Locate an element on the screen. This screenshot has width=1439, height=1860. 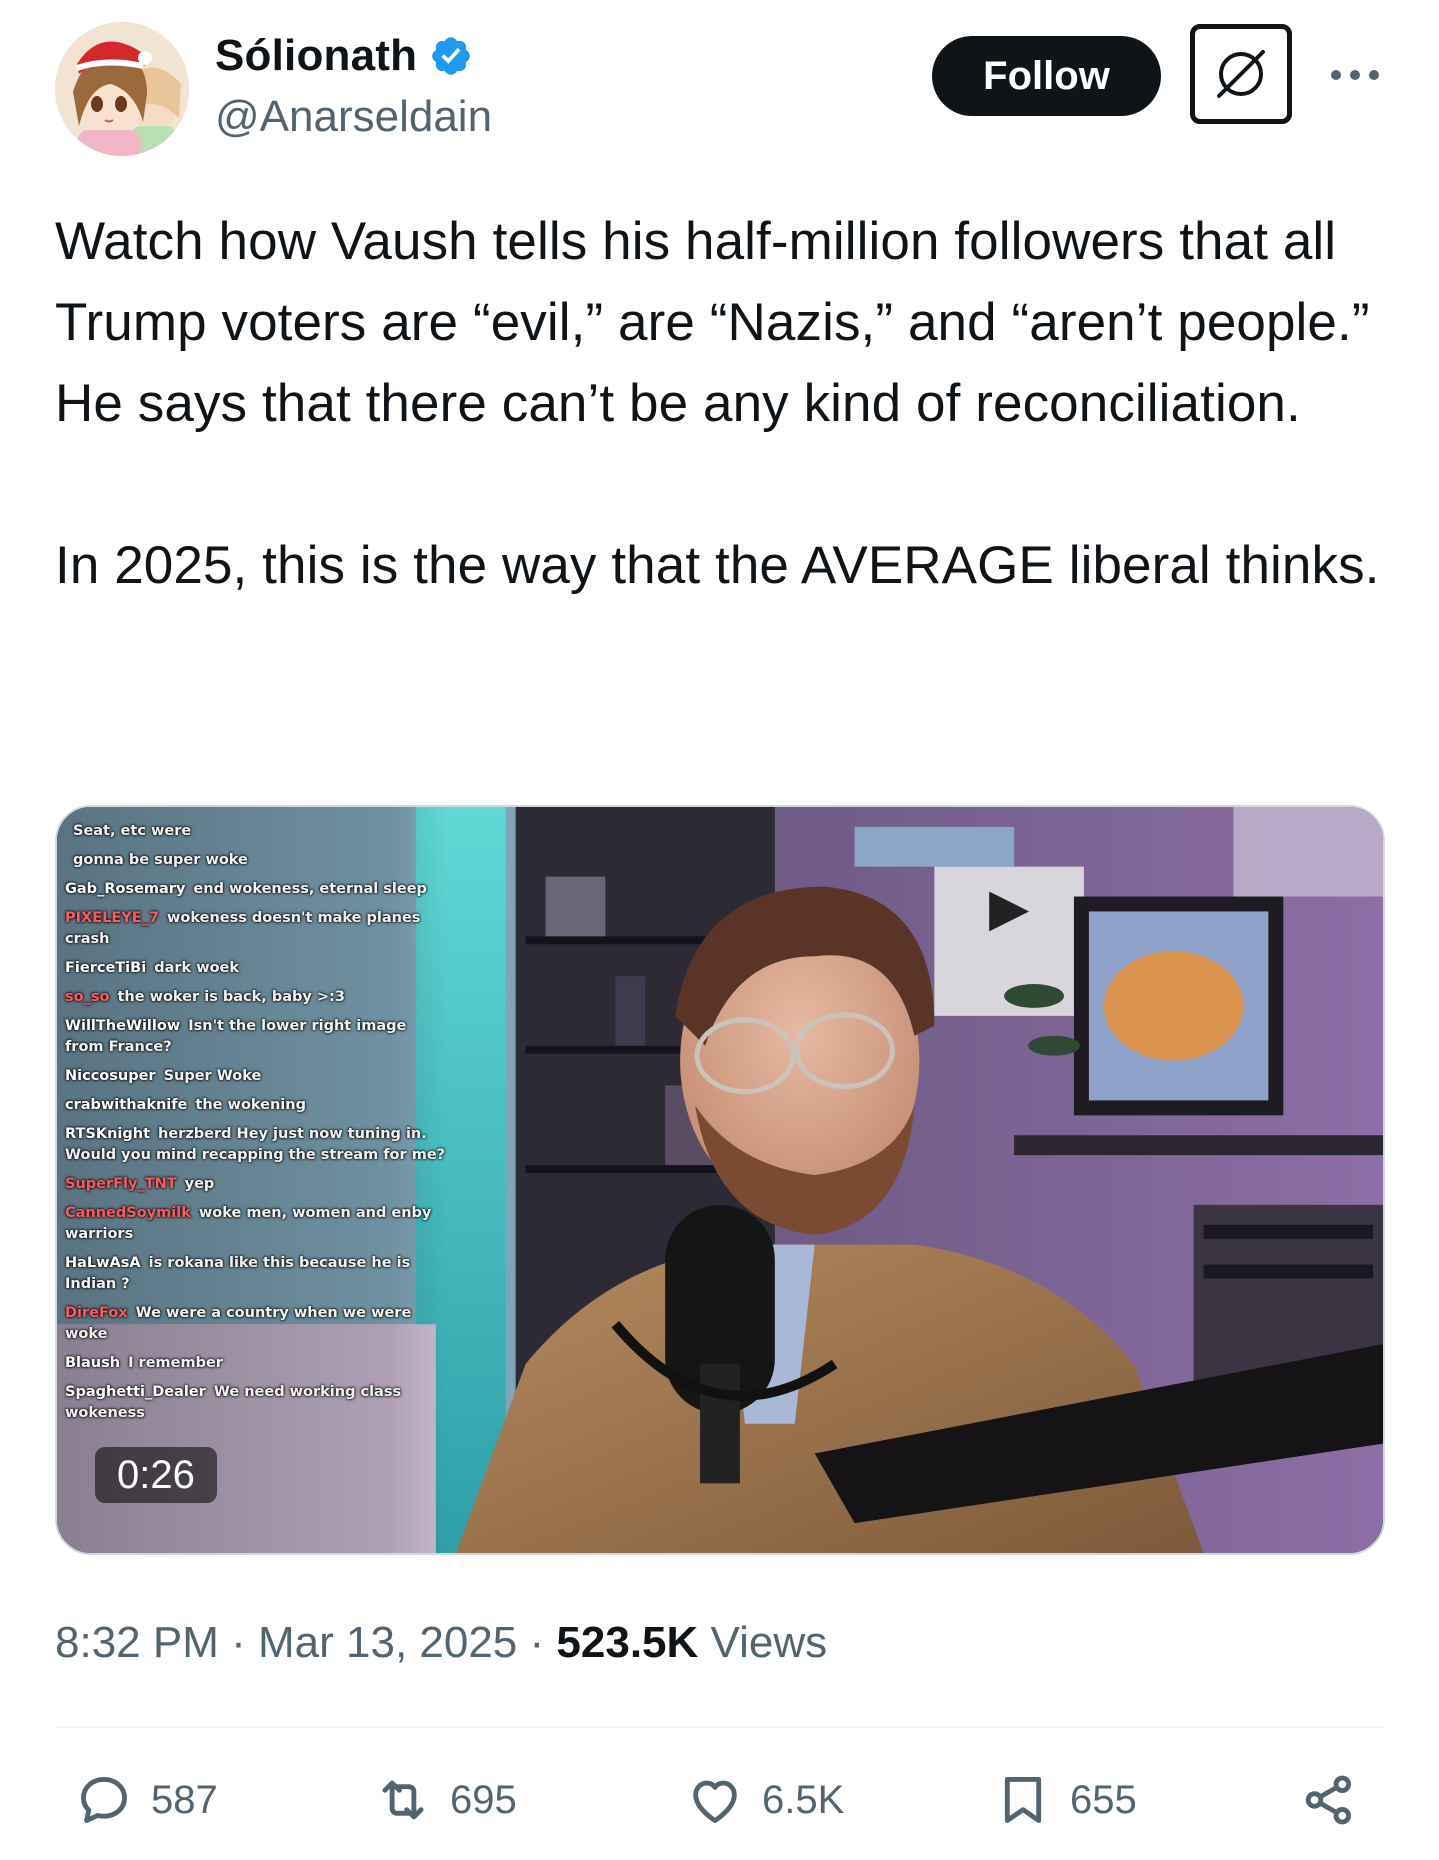
chat-message: Seat, etc were is located at coordinates (132, 831).